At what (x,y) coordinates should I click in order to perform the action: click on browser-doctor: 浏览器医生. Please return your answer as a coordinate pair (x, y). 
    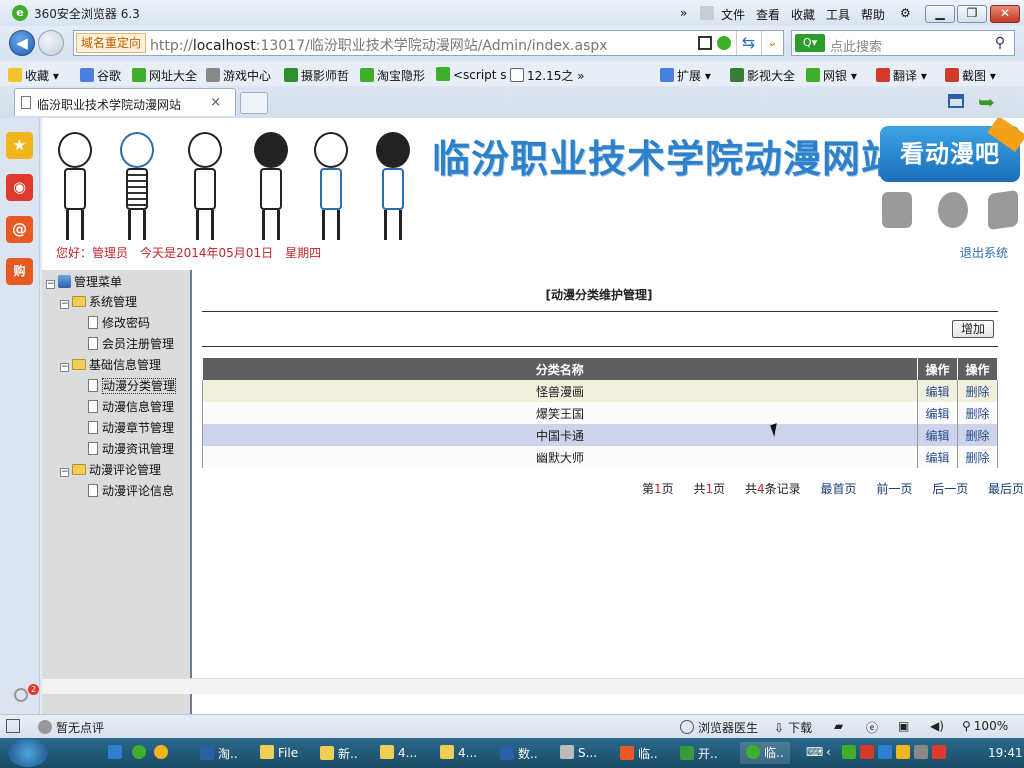
    Looking at the image, I should click on (719, 727).